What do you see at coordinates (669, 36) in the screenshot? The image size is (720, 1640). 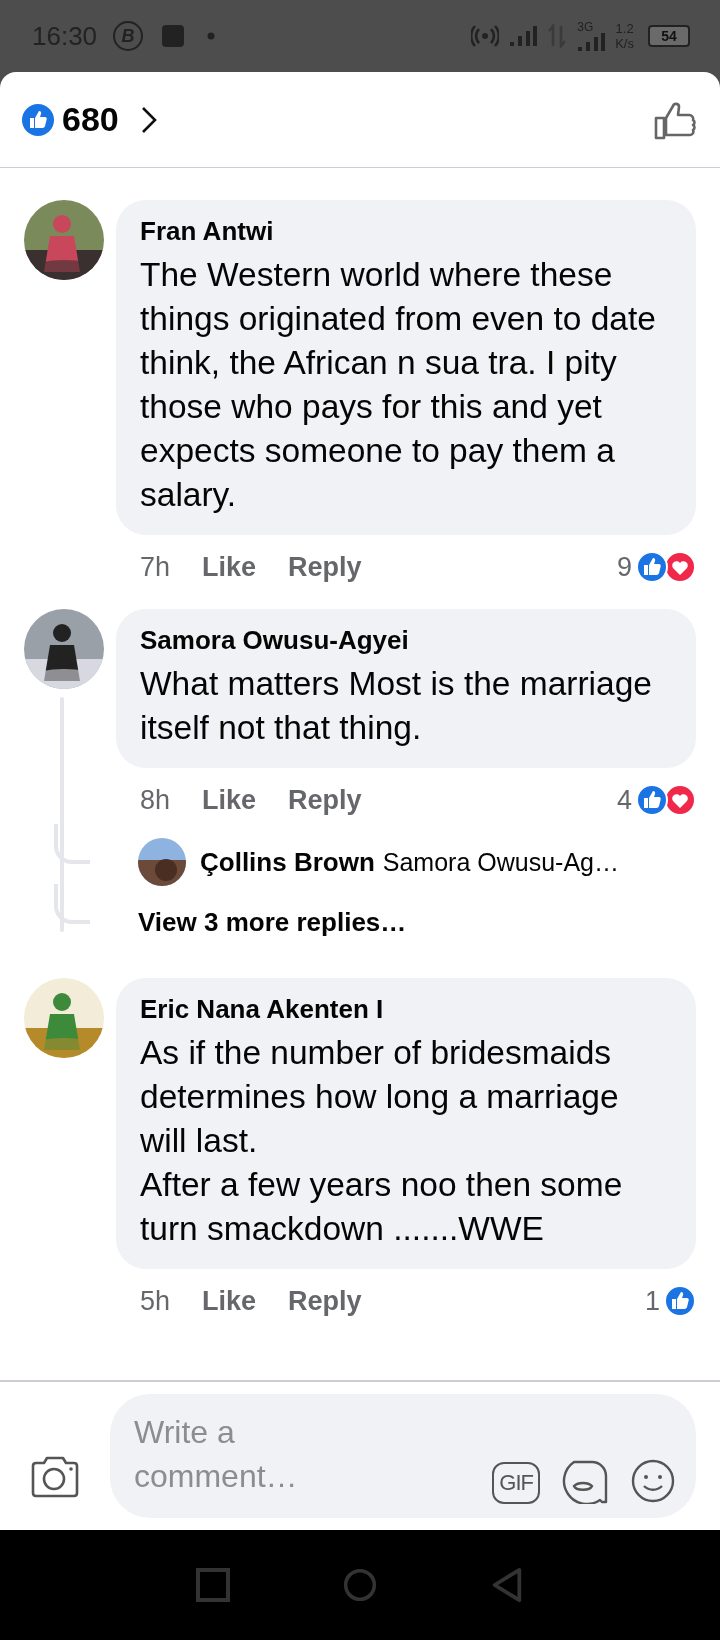 I see `battery-indicator: 54` at bounding box center [669, 36].